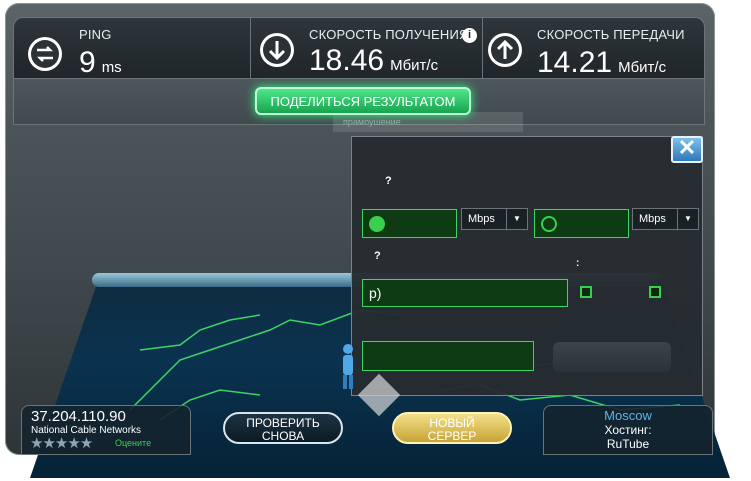 The image size is (751, 481). I want to click on download-label: СКОРОСТЬ ПОЛУЧЕНИЯ, so click(389, 34).